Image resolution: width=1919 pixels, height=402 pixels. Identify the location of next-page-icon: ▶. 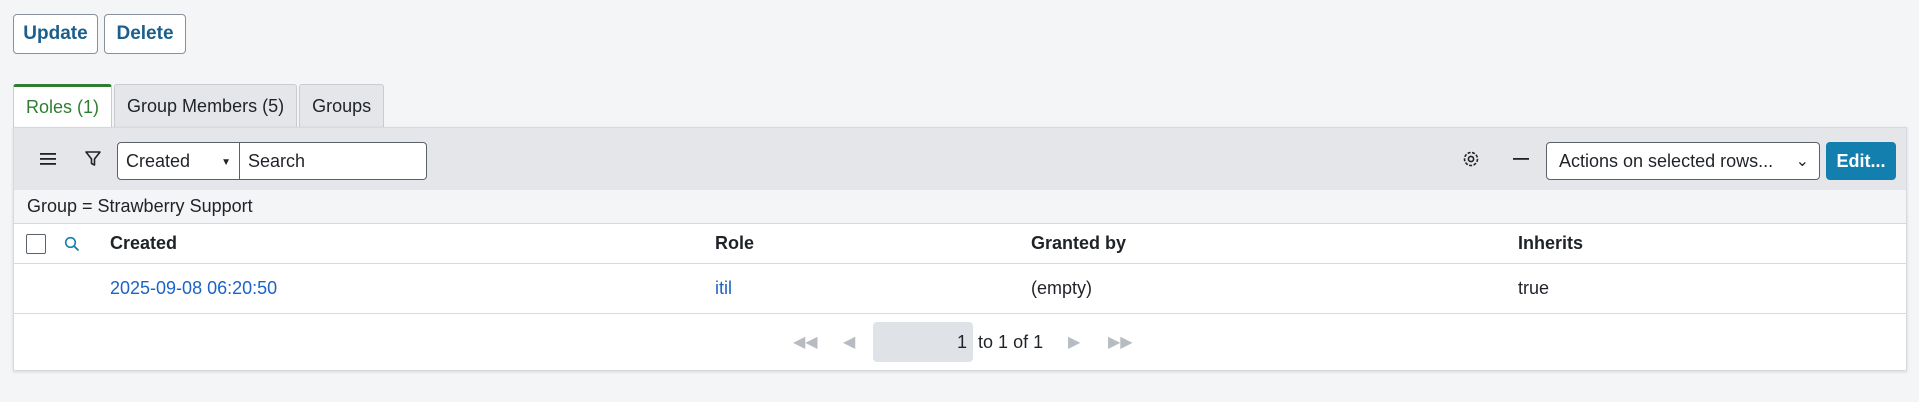
(1074, 342).